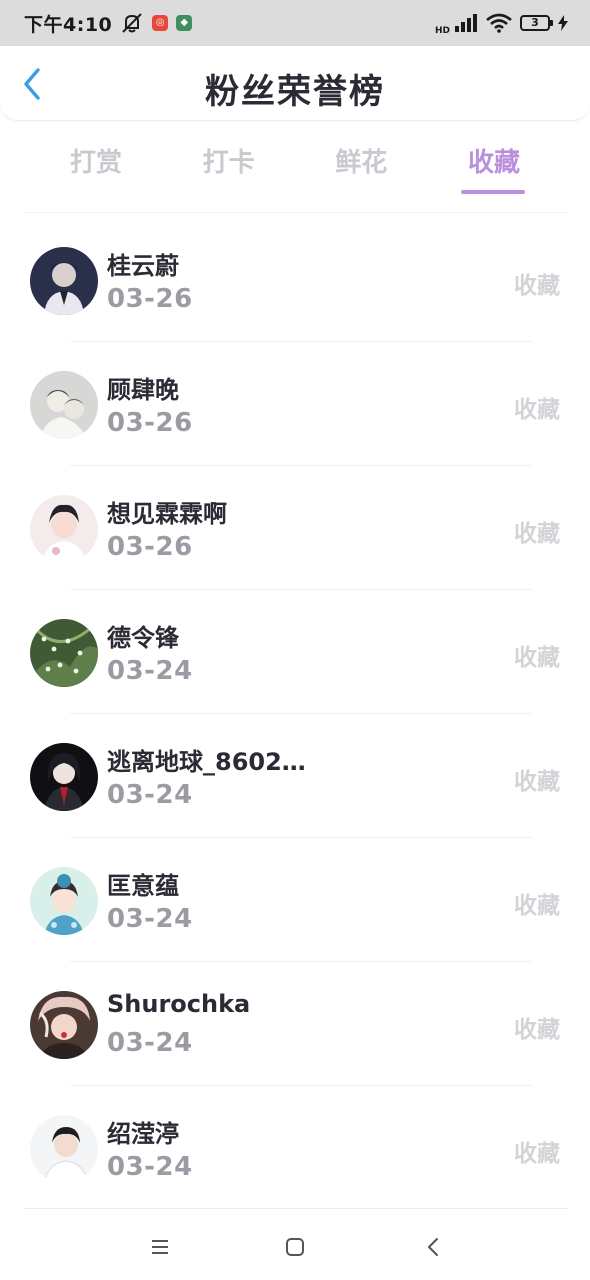 Image resolution: width=590 pixels, height=1280 pixels. What do you see at coordinates (295, 900) in the screenshot?
I see `list-item: 匡意蕴 03-24 收藏` at bounding box center [295, 900].